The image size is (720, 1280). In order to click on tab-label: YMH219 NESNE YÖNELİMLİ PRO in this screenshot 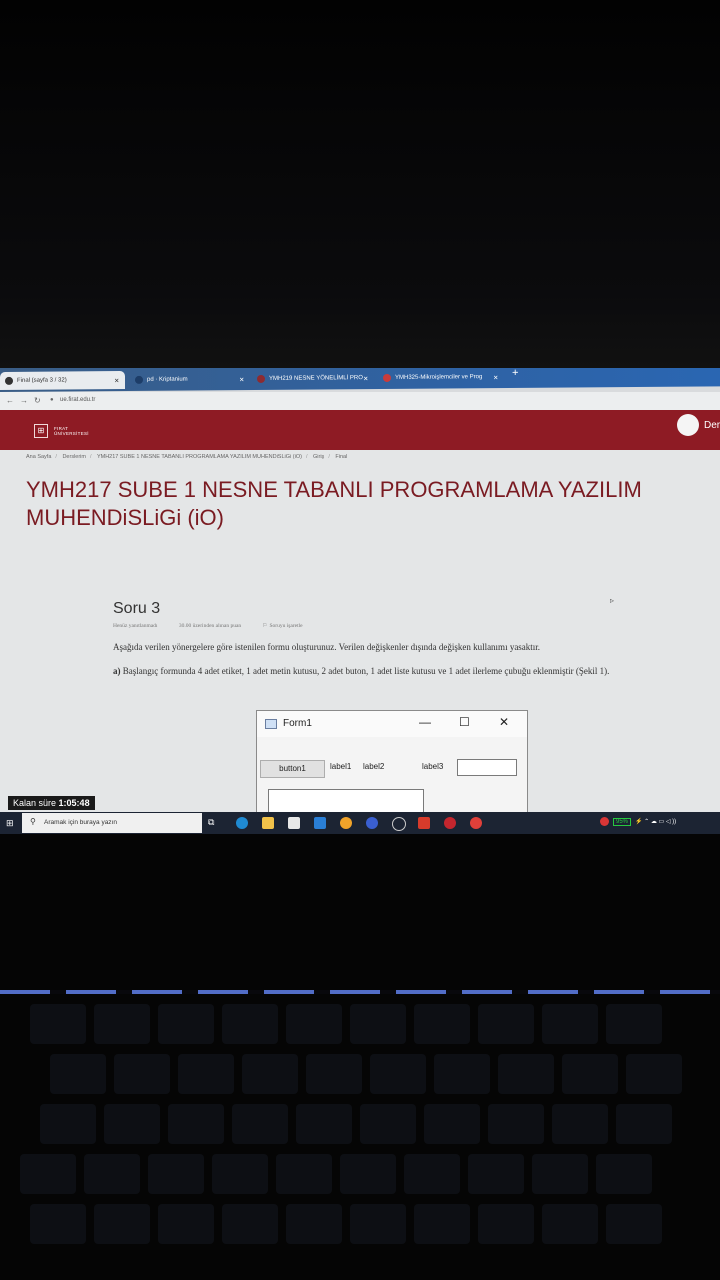, I will do `click(316, 378)`.